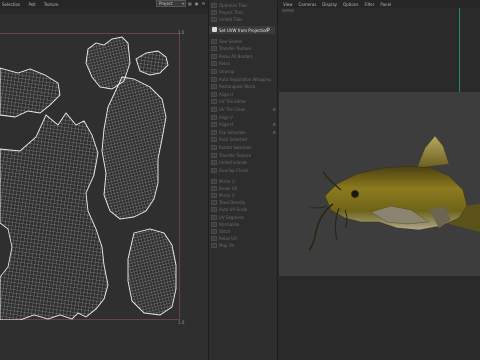  I want to click on command-label: UV Tile Clean, so click(232, 109).